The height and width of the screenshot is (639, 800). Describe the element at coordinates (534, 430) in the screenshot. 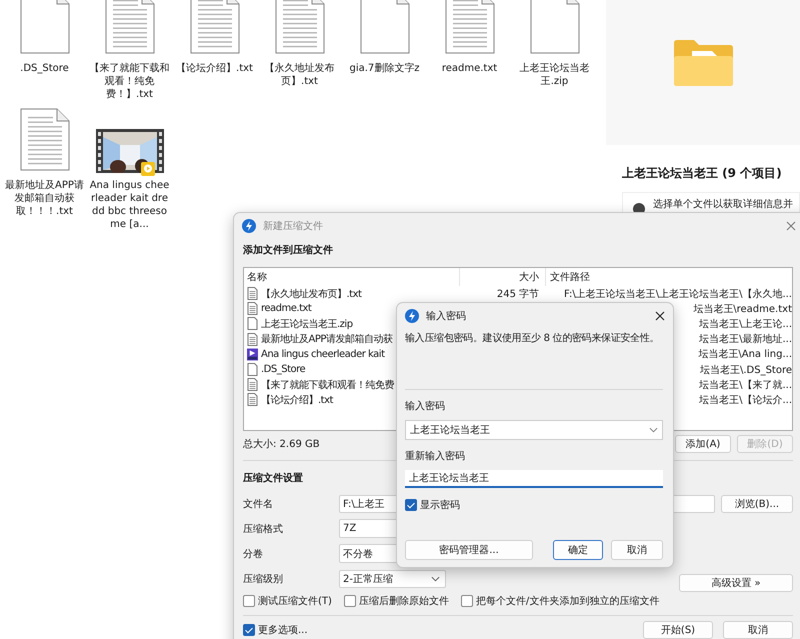

I see `password-field: 上老王论坛当老王` at that location.